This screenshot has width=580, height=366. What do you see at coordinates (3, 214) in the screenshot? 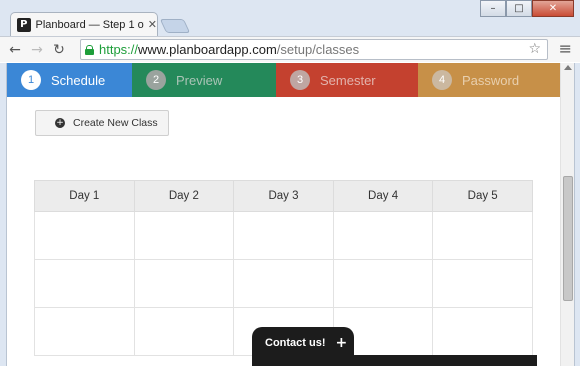
I see `window-left-border` at bounding box center [3, 214].